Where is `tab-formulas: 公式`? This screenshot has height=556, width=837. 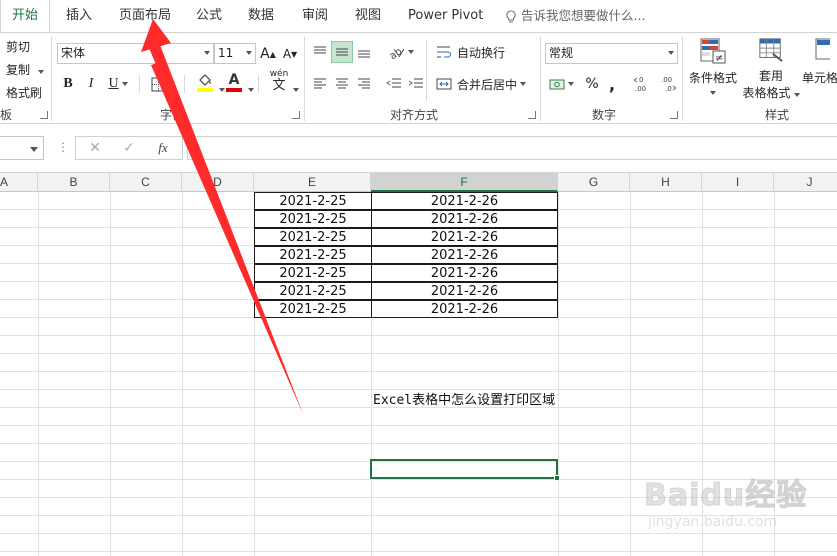
tab-formulas: 公式 is located at coordinates (209, 16).